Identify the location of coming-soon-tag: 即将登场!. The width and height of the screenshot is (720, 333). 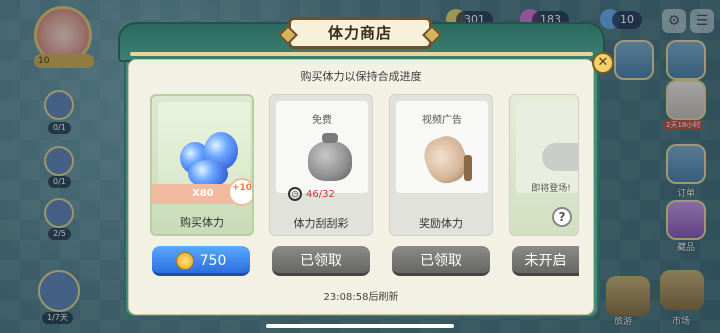
(551, 189).